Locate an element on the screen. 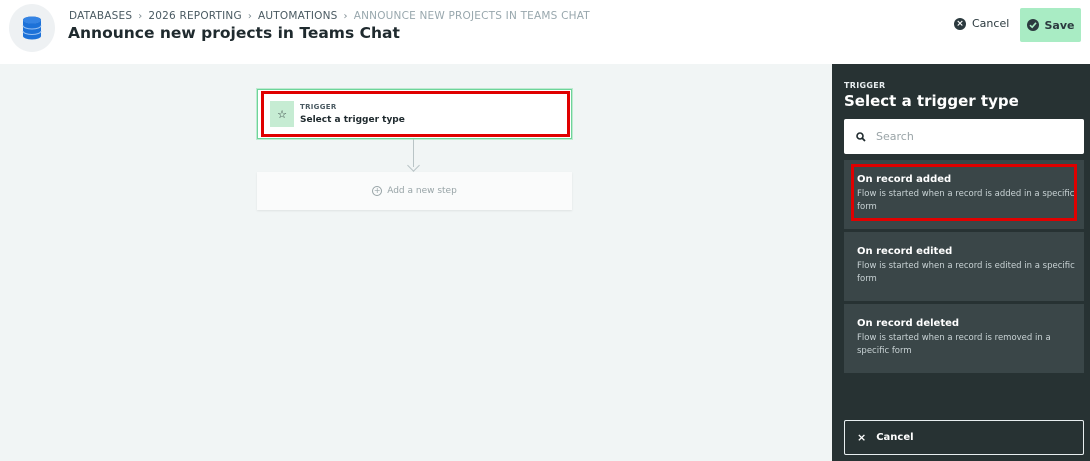  trigger-option-name: On record deleted is located at coordinates (908, 323).